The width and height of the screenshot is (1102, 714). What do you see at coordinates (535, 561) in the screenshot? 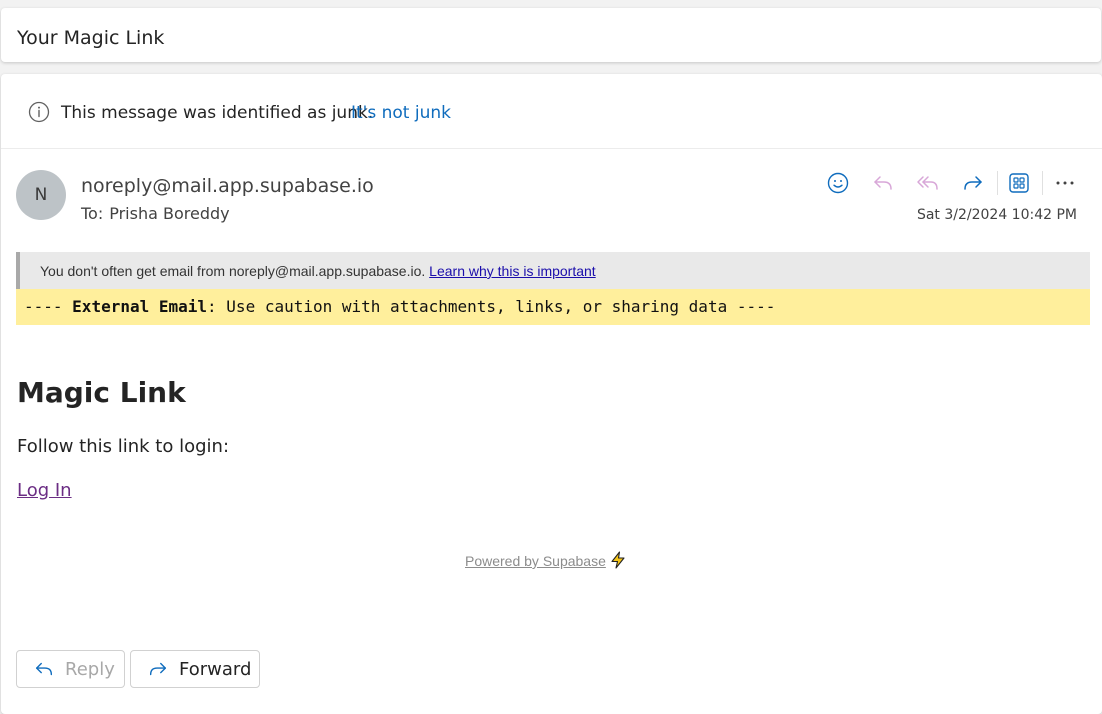
I see `powered-by-text: Powered by Supabase` at bounding box center [535, 561].